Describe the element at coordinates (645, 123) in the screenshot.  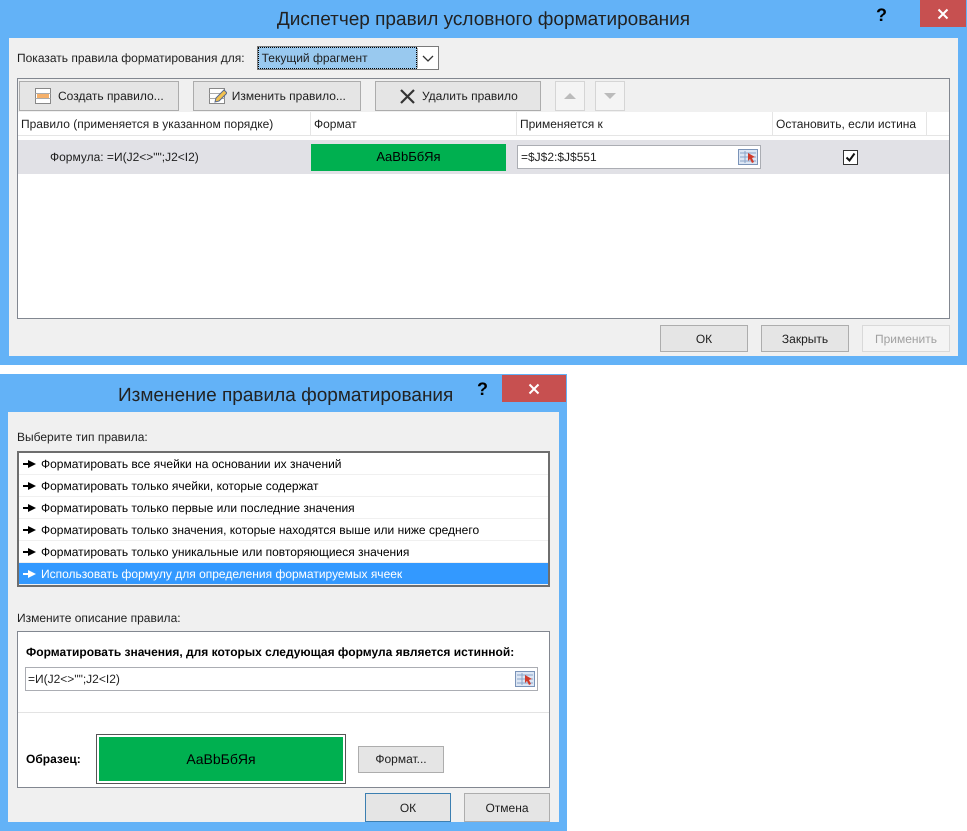
I see `column-header: Применяется к` at that location.